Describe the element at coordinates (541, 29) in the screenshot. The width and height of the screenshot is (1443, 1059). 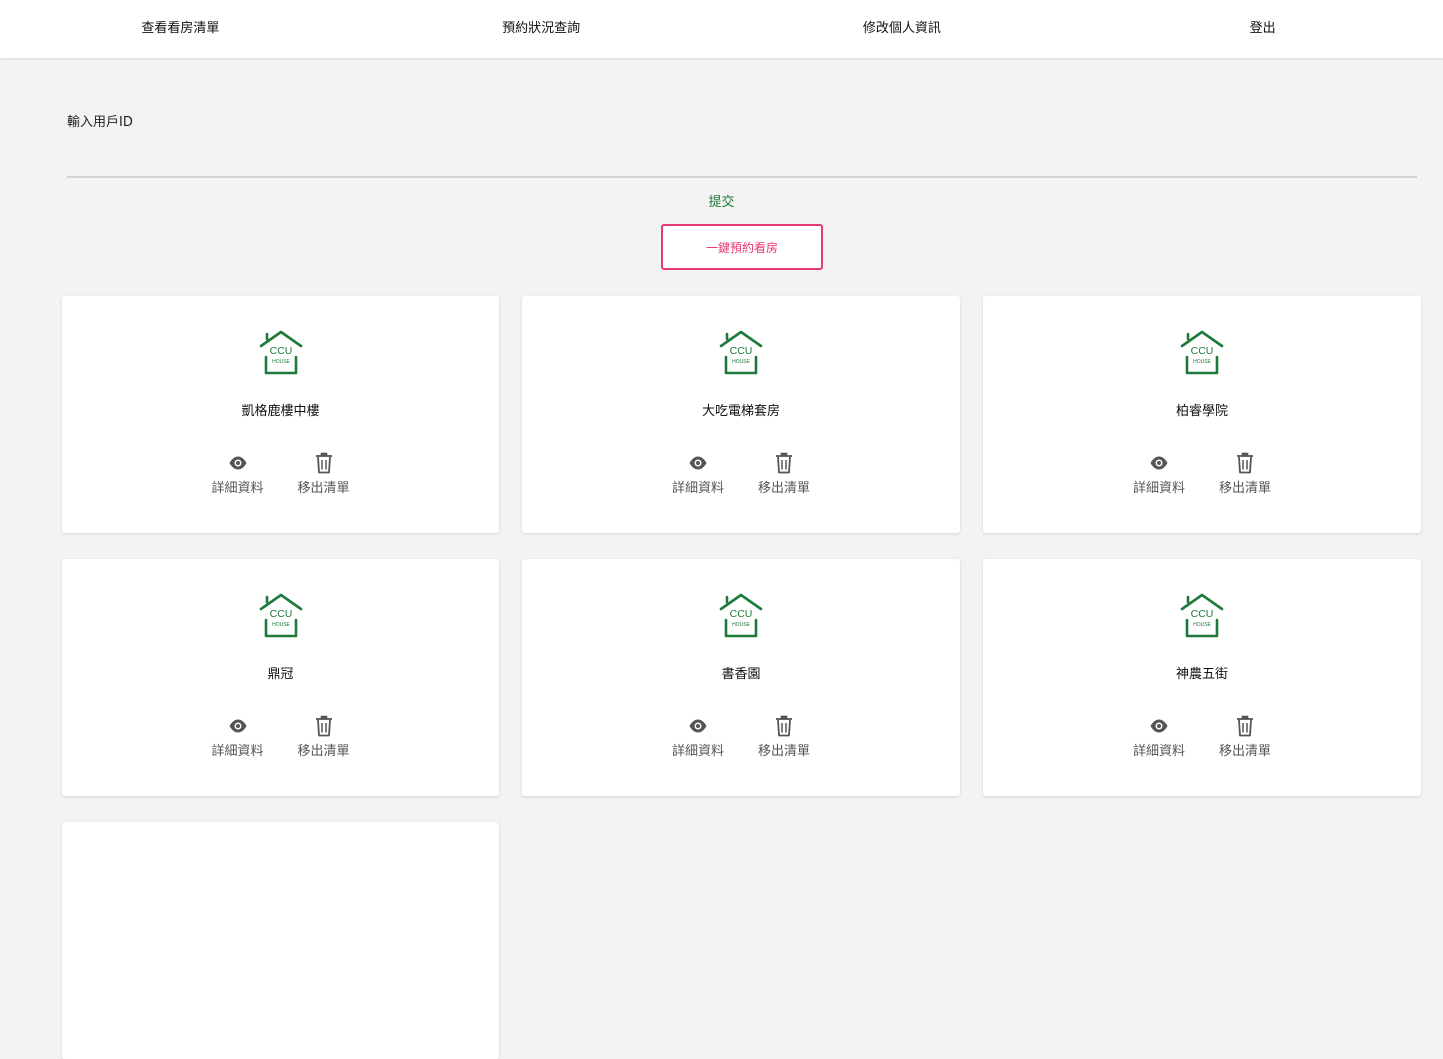
I see `nav-booking-status: 預約狀況查詢` at that location.